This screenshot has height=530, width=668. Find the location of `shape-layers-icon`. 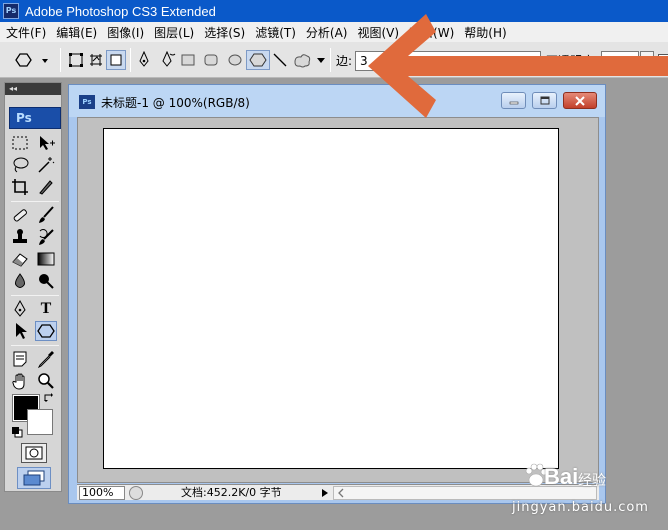

shape-layers-icon is located at coordinates (76, 60).